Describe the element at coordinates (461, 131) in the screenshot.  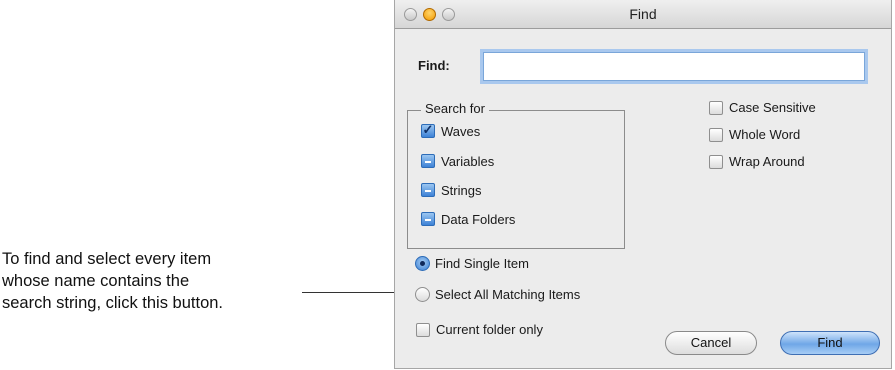
I see `waves-label: Waves` at that location.